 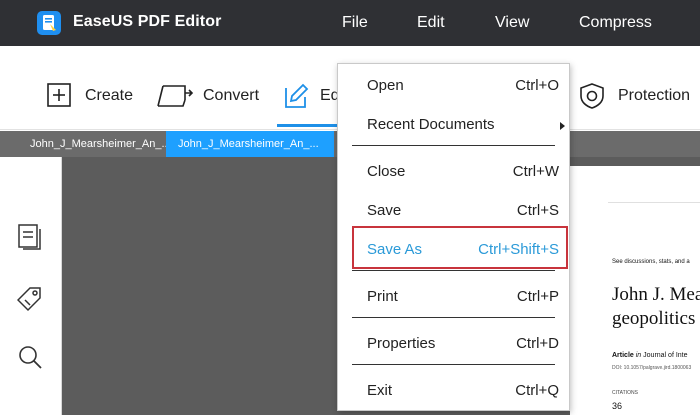 What do you see at coordinates (625, 393) in the screenshot?
I see `citations-label: CITATIONS` at bounding box center [625, 393].